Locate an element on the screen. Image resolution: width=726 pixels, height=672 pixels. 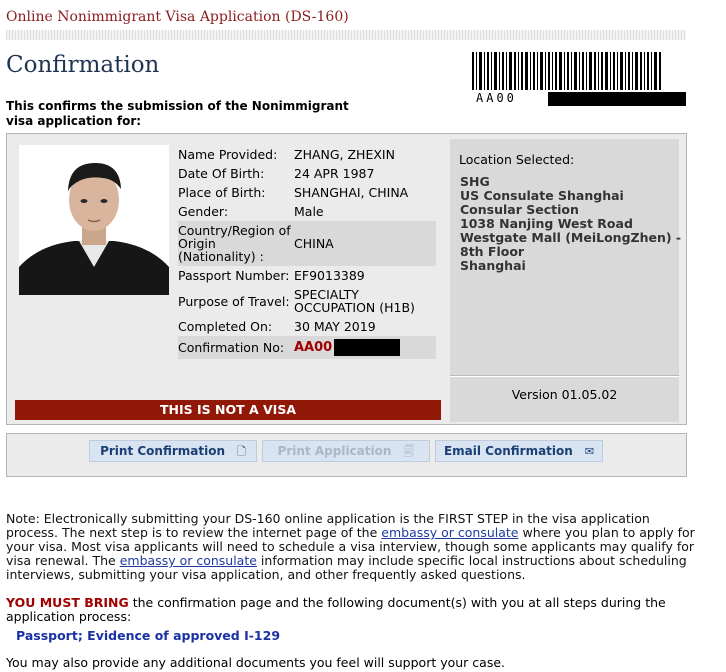
confirmation-number: AA00 is located at coordinates (365, 347).